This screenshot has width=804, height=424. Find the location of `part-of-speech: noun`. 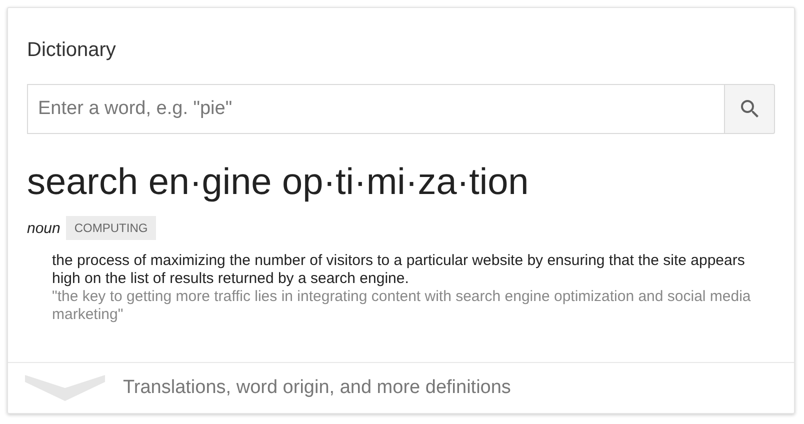

part-of-speech: noun is located at coordinates (43, 228).